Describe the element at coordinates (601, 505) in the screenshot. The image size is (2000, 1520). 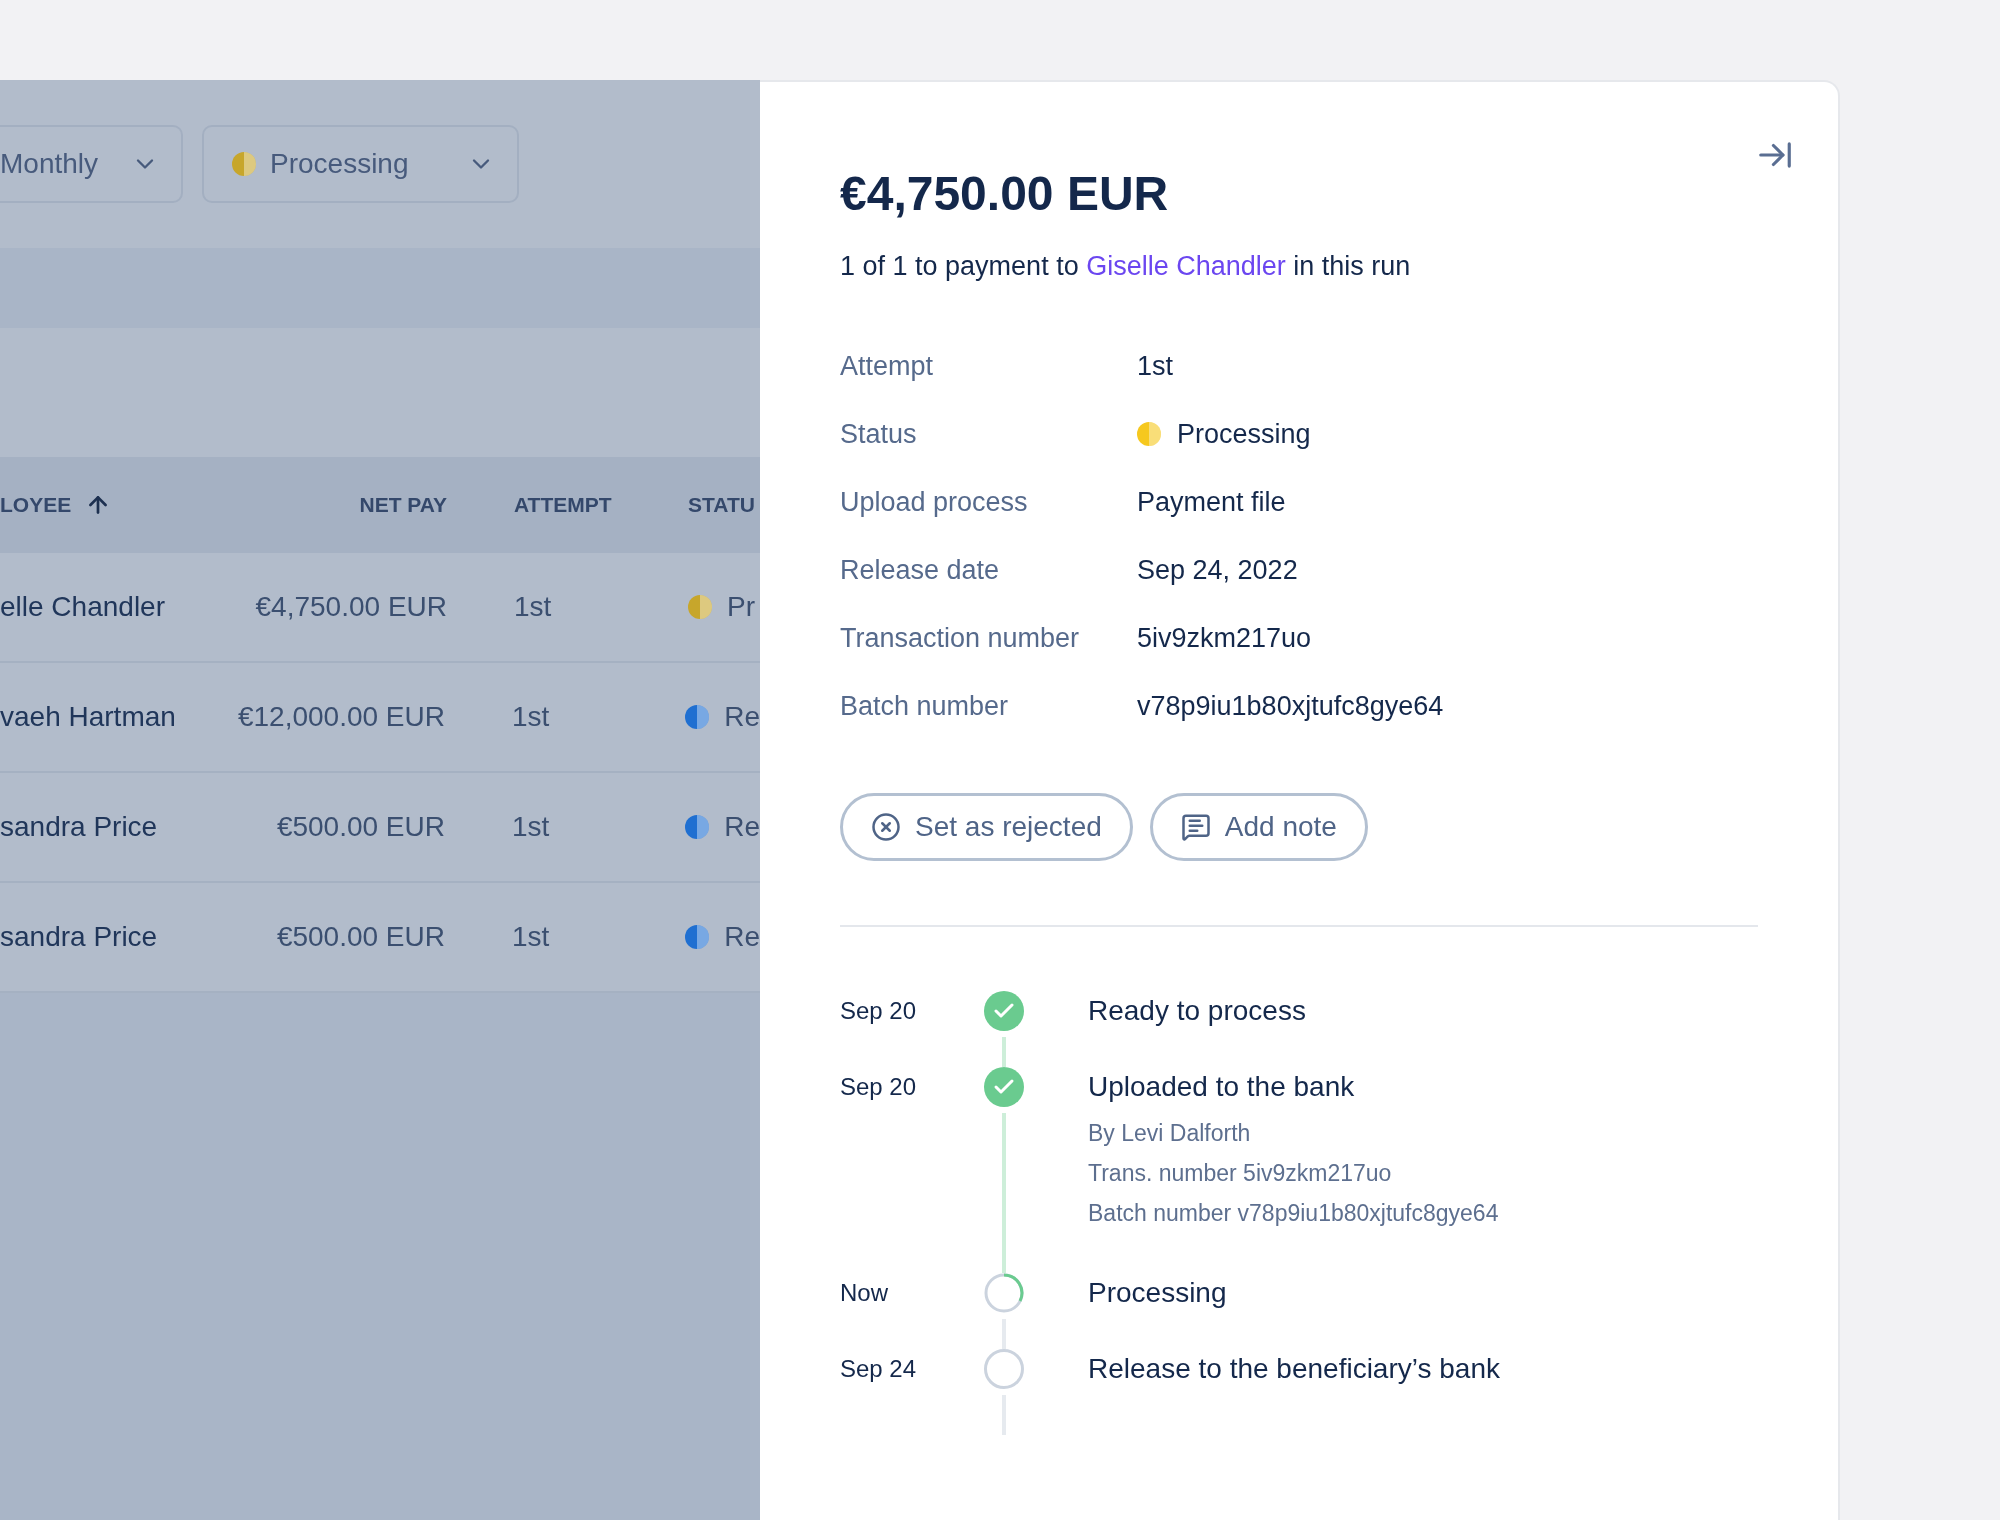
I see `column-header: ATTEMPT` at that location.